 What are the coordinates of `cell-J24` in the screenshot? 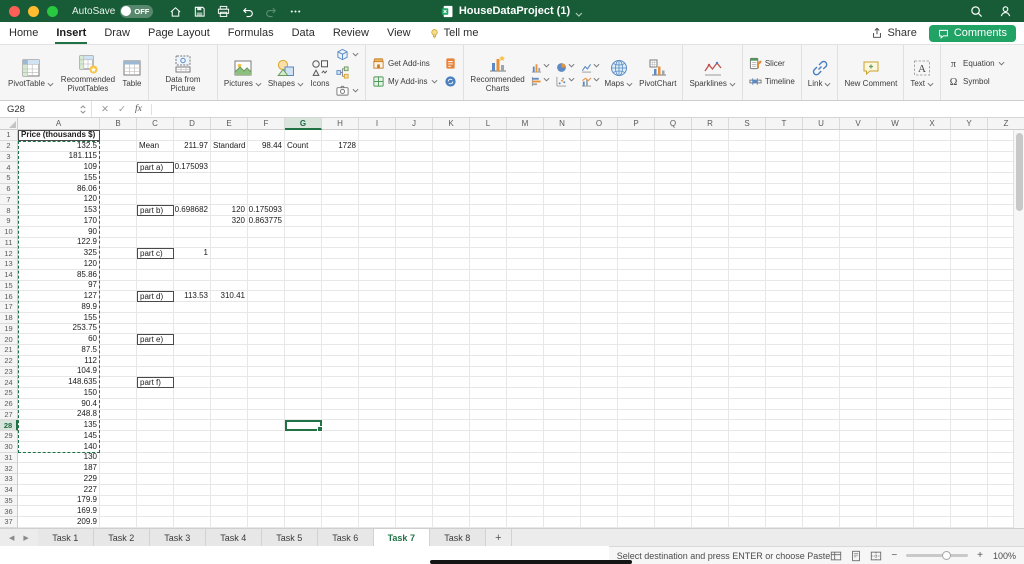 It's located at (414, 382).